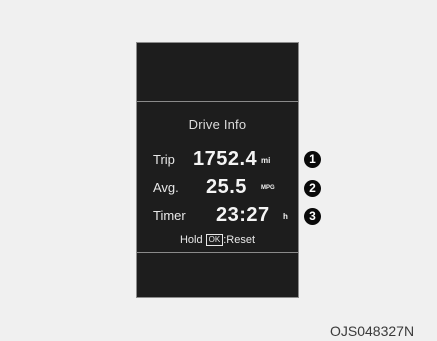  Describe the element at coordinates (217, 124) in the screenshot. I see `drive-info-title: Drive Info` at that location.